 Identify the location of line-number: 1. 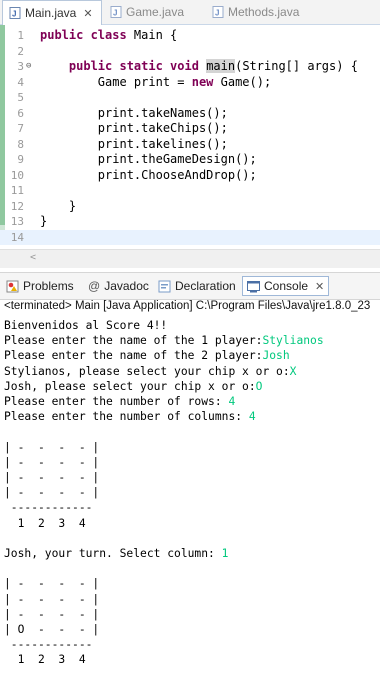
(20, 35).